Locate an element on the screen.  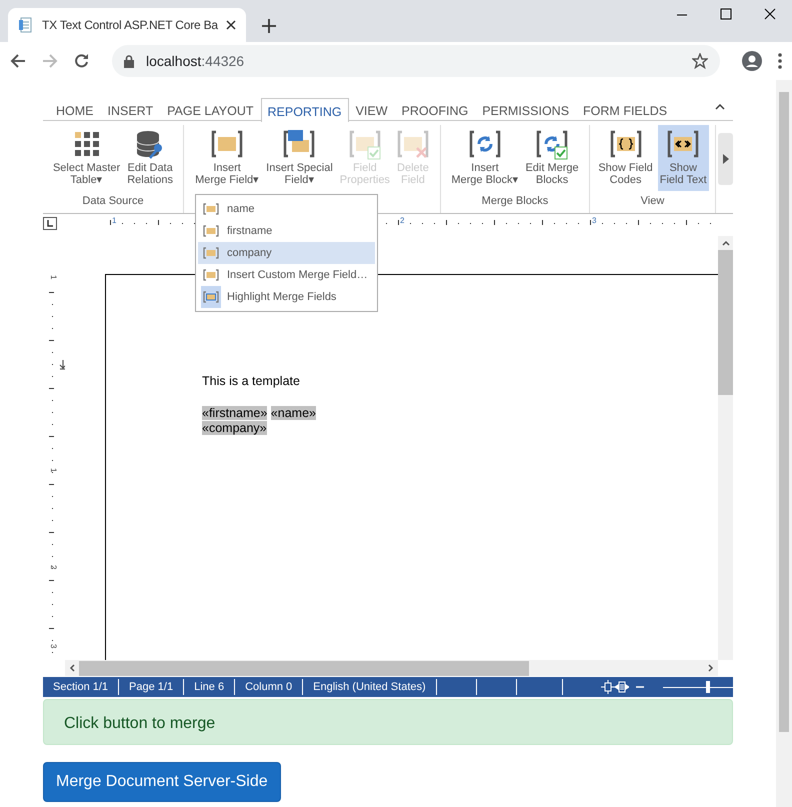
scroll-up-icon is located at coordinates (726, 243).